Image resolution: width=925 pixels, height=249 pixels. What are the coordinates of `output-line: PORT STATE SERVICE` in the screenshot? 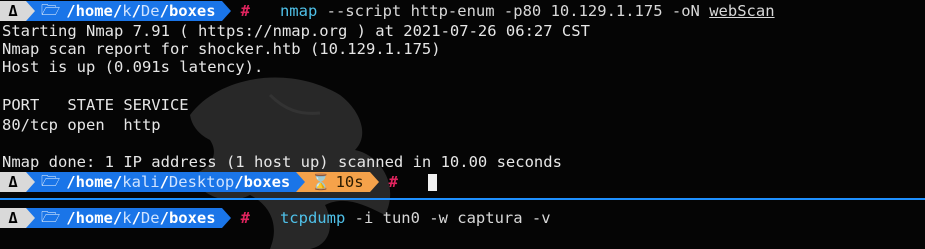 It's located at (95, 105).